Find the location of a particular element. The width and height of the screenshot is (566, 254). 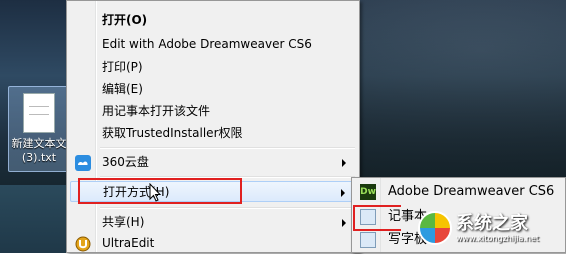

cloud-icon is located at coordinates (83, 163).